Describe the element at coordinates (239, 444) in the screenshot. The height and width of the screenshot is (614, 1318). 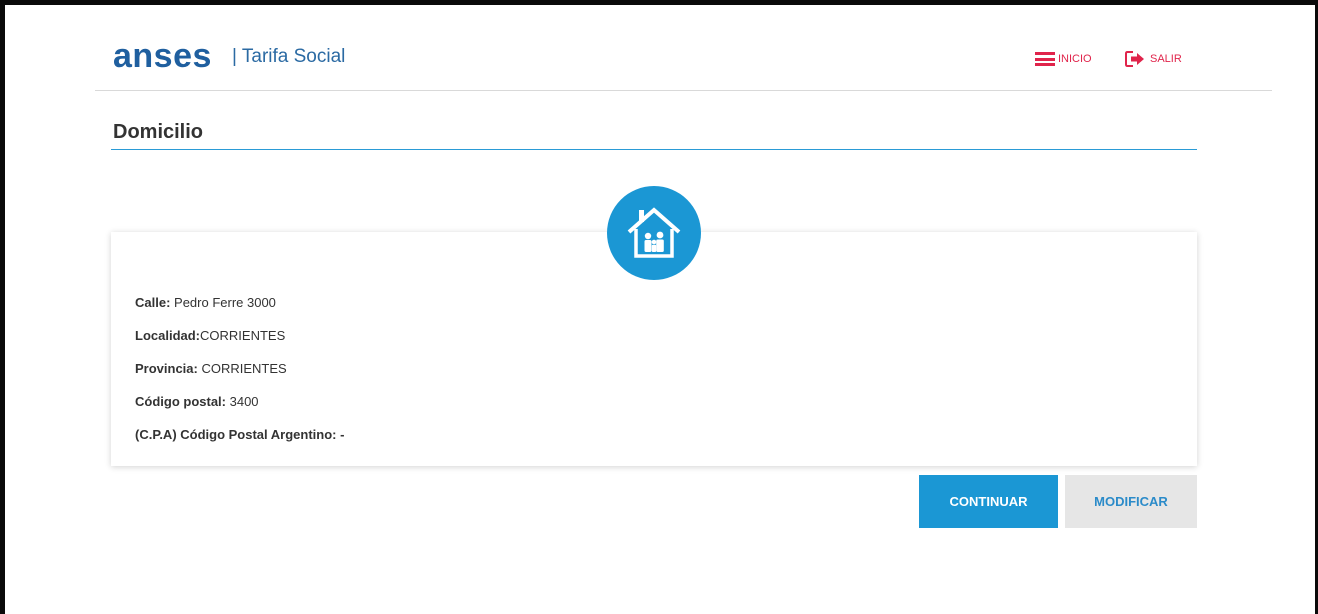
I see `field-cpa: (C.P.A) Código Postal Argentino: -` at that location.